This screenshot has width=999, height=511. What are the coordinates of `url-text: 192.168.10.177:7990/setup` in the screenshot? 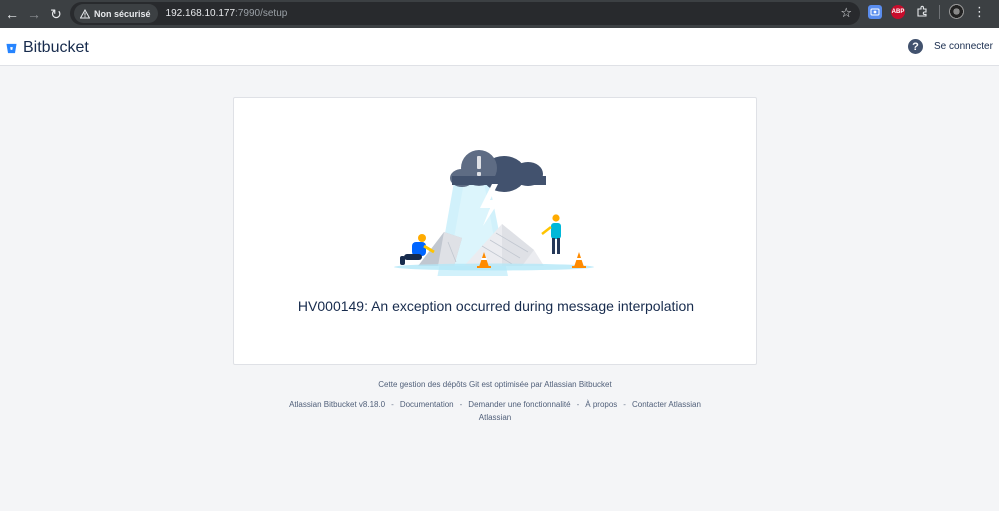 It's located at (227, 13).